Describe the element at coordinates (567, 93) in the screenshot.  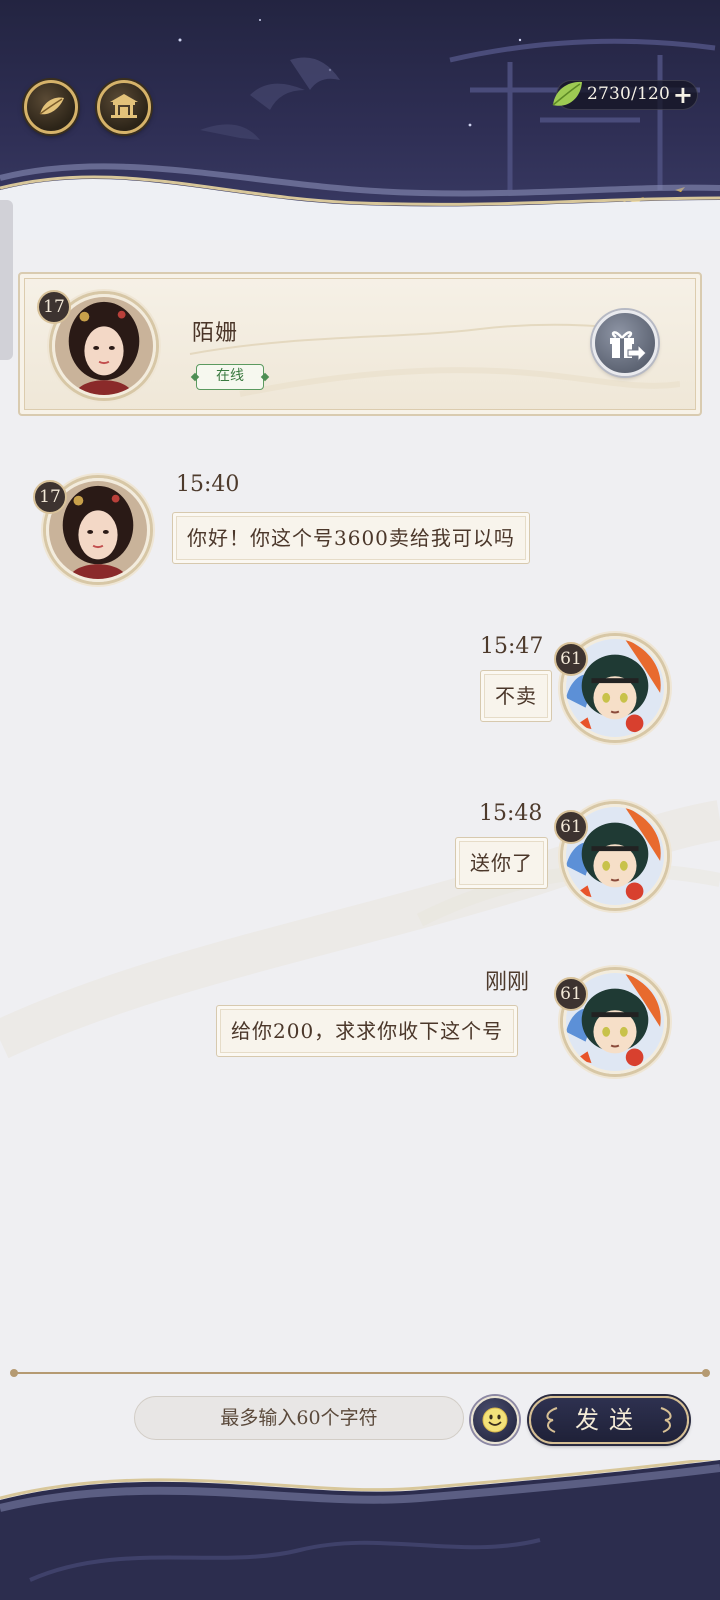
I see `jade-leaf-icon` at that location.